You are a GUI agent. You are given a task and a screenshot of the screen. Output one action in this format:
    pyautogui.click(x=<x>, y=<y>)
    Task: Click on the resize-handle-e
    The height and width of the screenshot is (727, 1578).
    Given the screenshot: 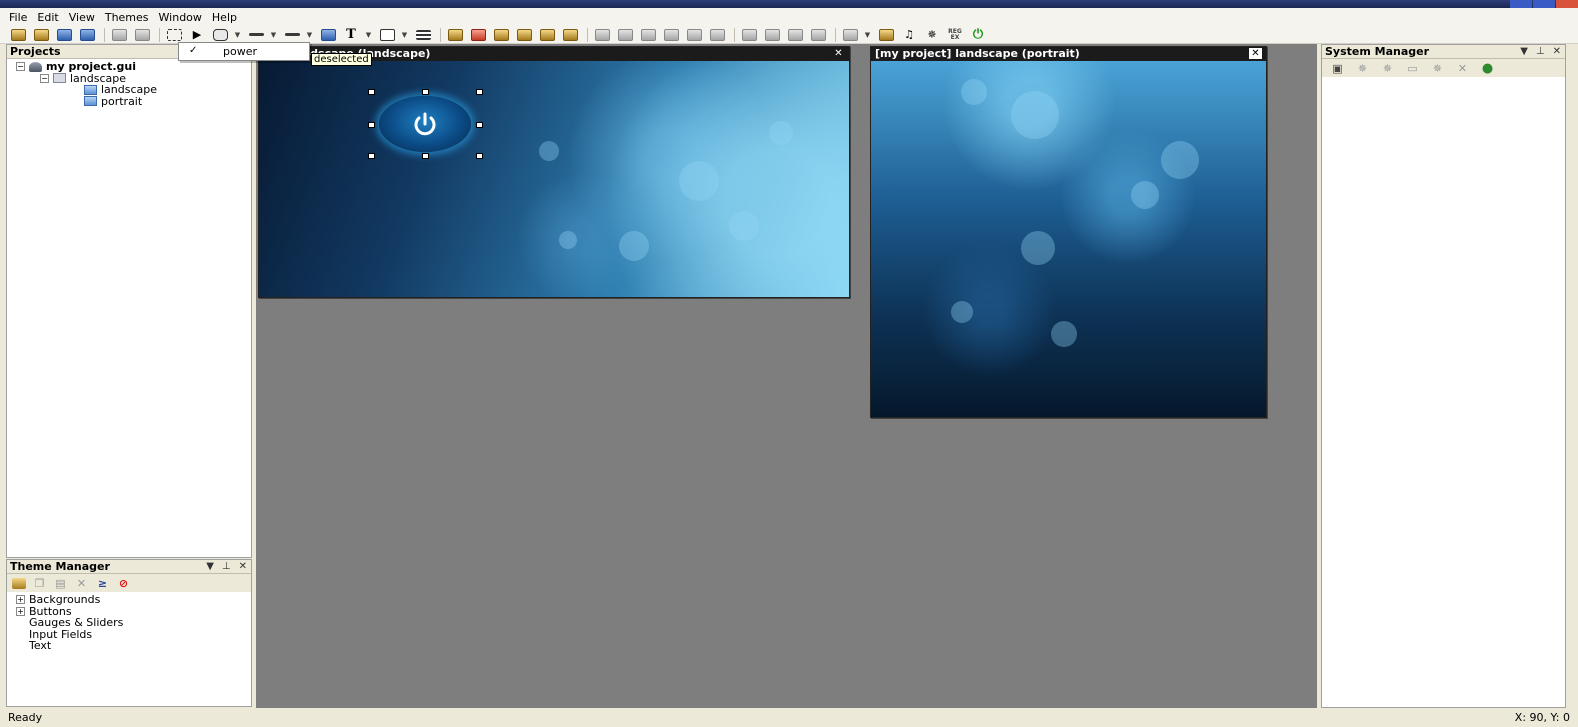 What is the action you would take?
    pyautogui.click(x=479, y=125)
    